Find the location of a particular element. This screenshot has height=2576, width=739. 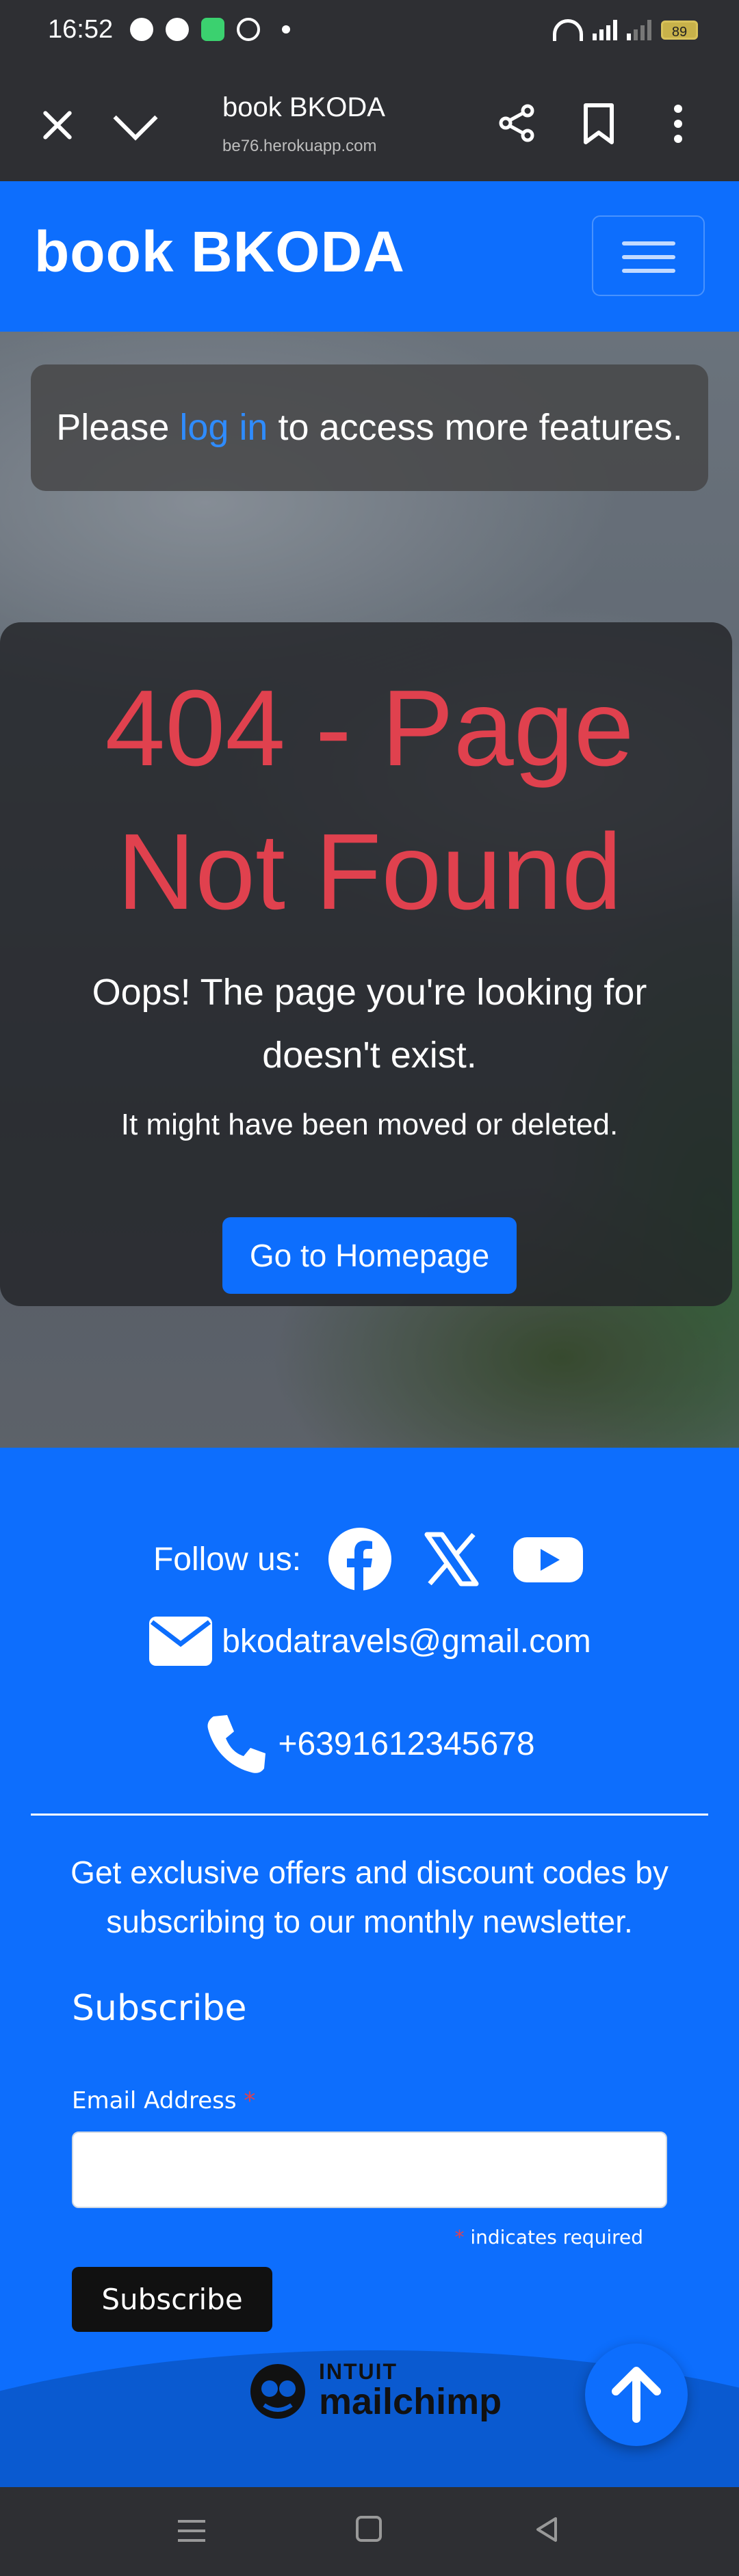

phone-row: +6391612345678 is located at coordinates (369, 1744).